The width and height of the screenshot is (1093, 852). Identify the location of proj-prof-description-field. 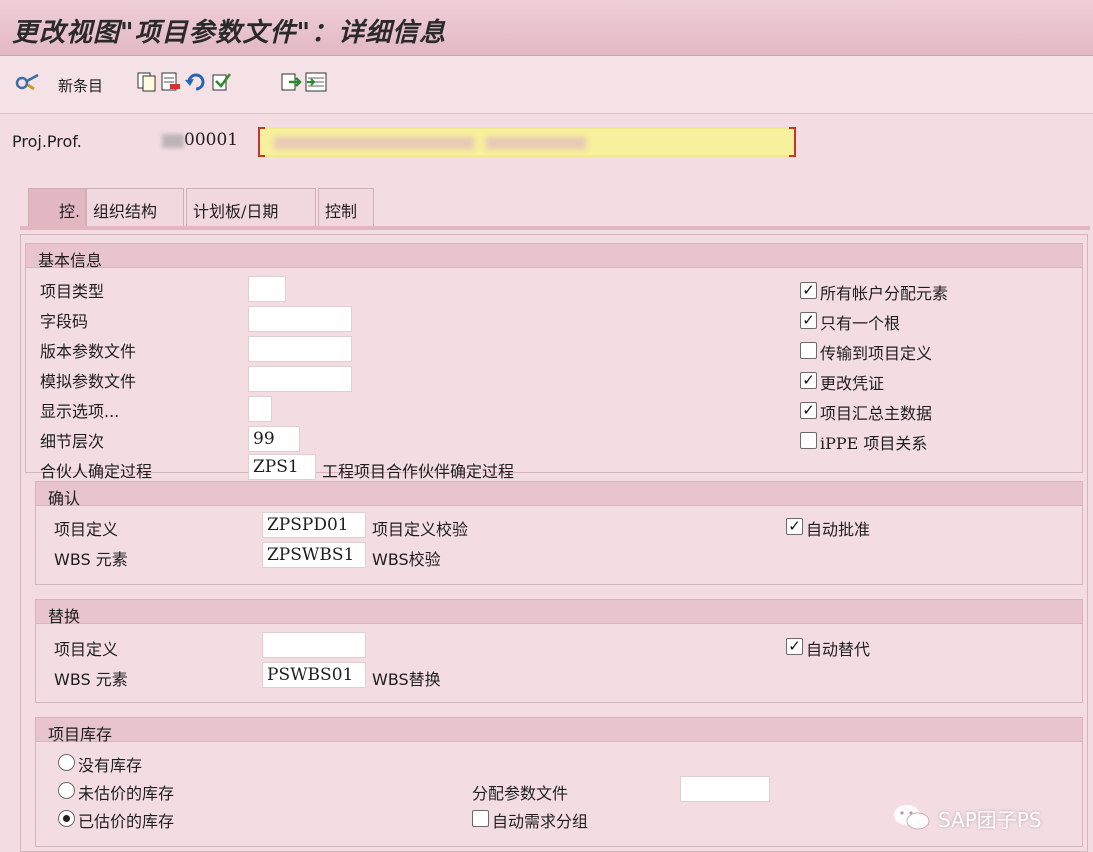
(527, 142).